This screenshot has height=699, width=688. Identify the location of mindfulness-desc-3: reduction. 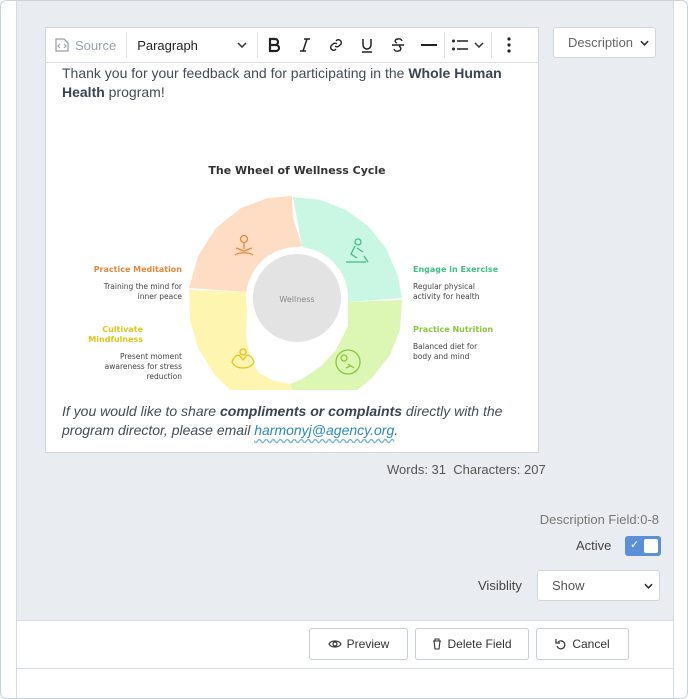
(164, 376).